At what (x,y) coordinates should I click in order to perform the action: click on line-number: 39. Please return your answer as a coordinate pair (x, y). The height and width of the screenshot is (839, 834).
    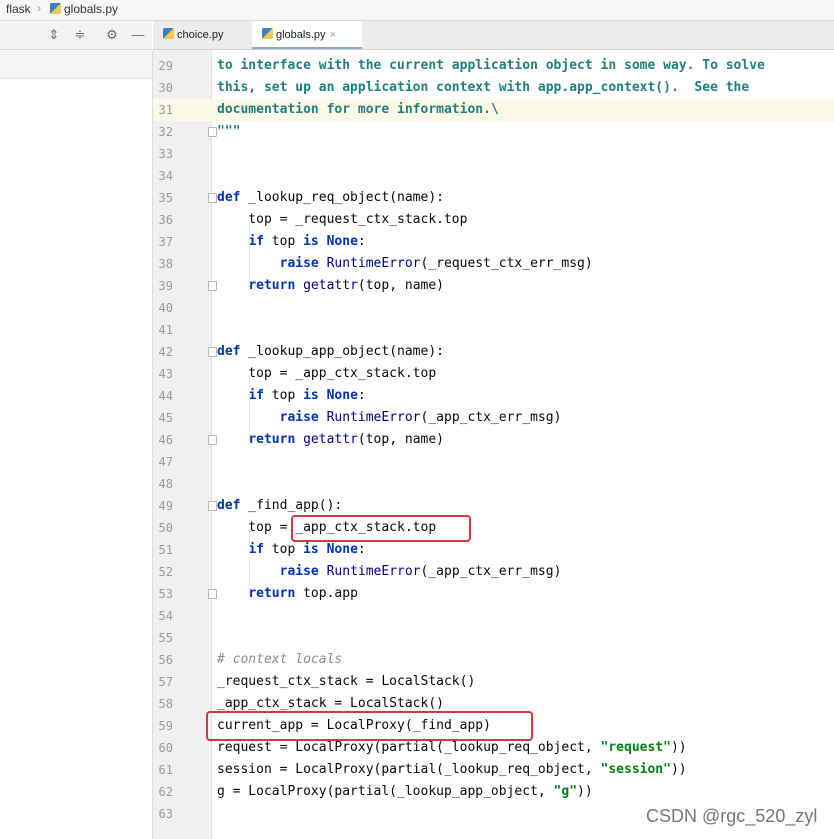
    Looking at the image, I should click on (165, 286).